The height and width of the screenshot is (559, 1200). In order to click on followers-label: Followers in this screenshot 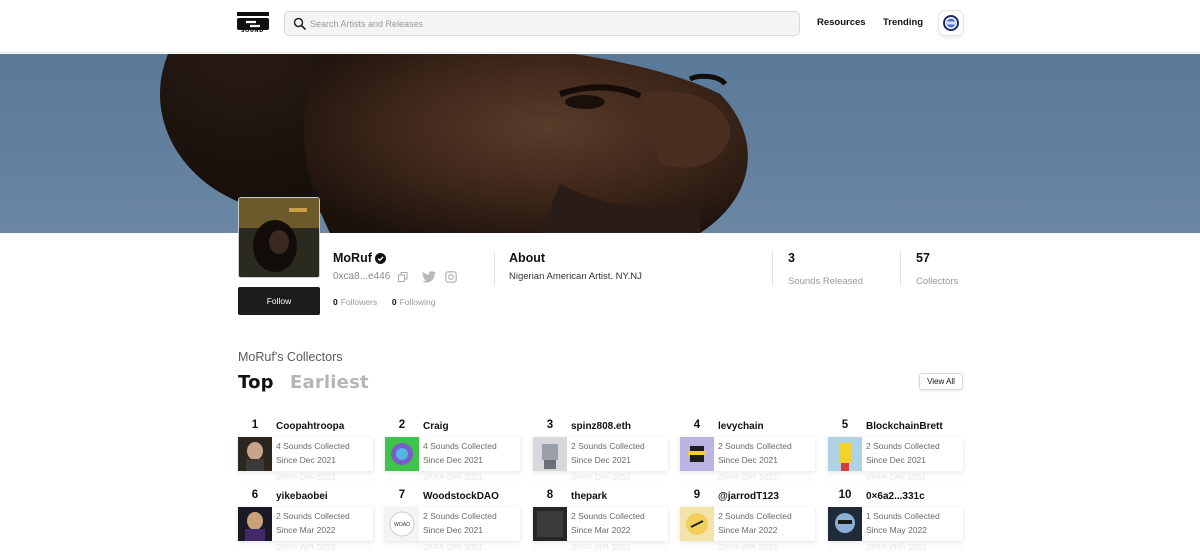, I will do `click(359, 302)`.